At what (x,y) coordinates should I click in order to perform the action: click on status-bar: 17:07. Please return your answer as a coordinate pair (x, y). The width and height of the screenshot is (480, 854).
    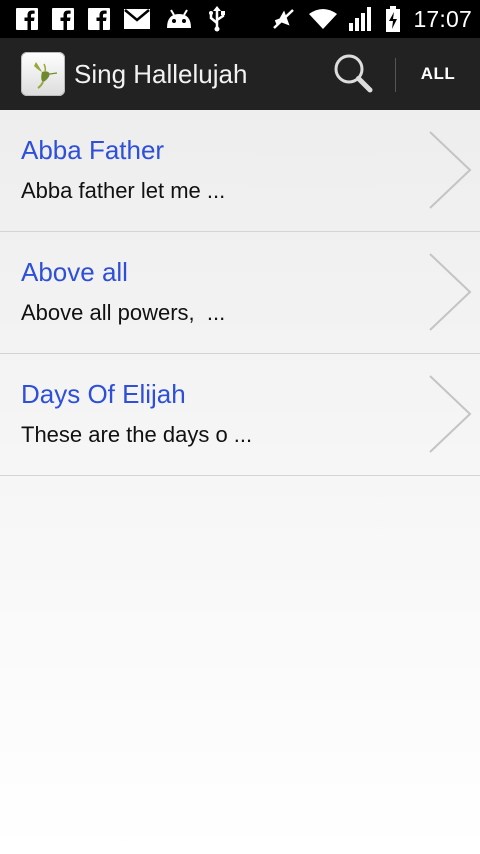
    Looking at the image, I should click on (240, 19).